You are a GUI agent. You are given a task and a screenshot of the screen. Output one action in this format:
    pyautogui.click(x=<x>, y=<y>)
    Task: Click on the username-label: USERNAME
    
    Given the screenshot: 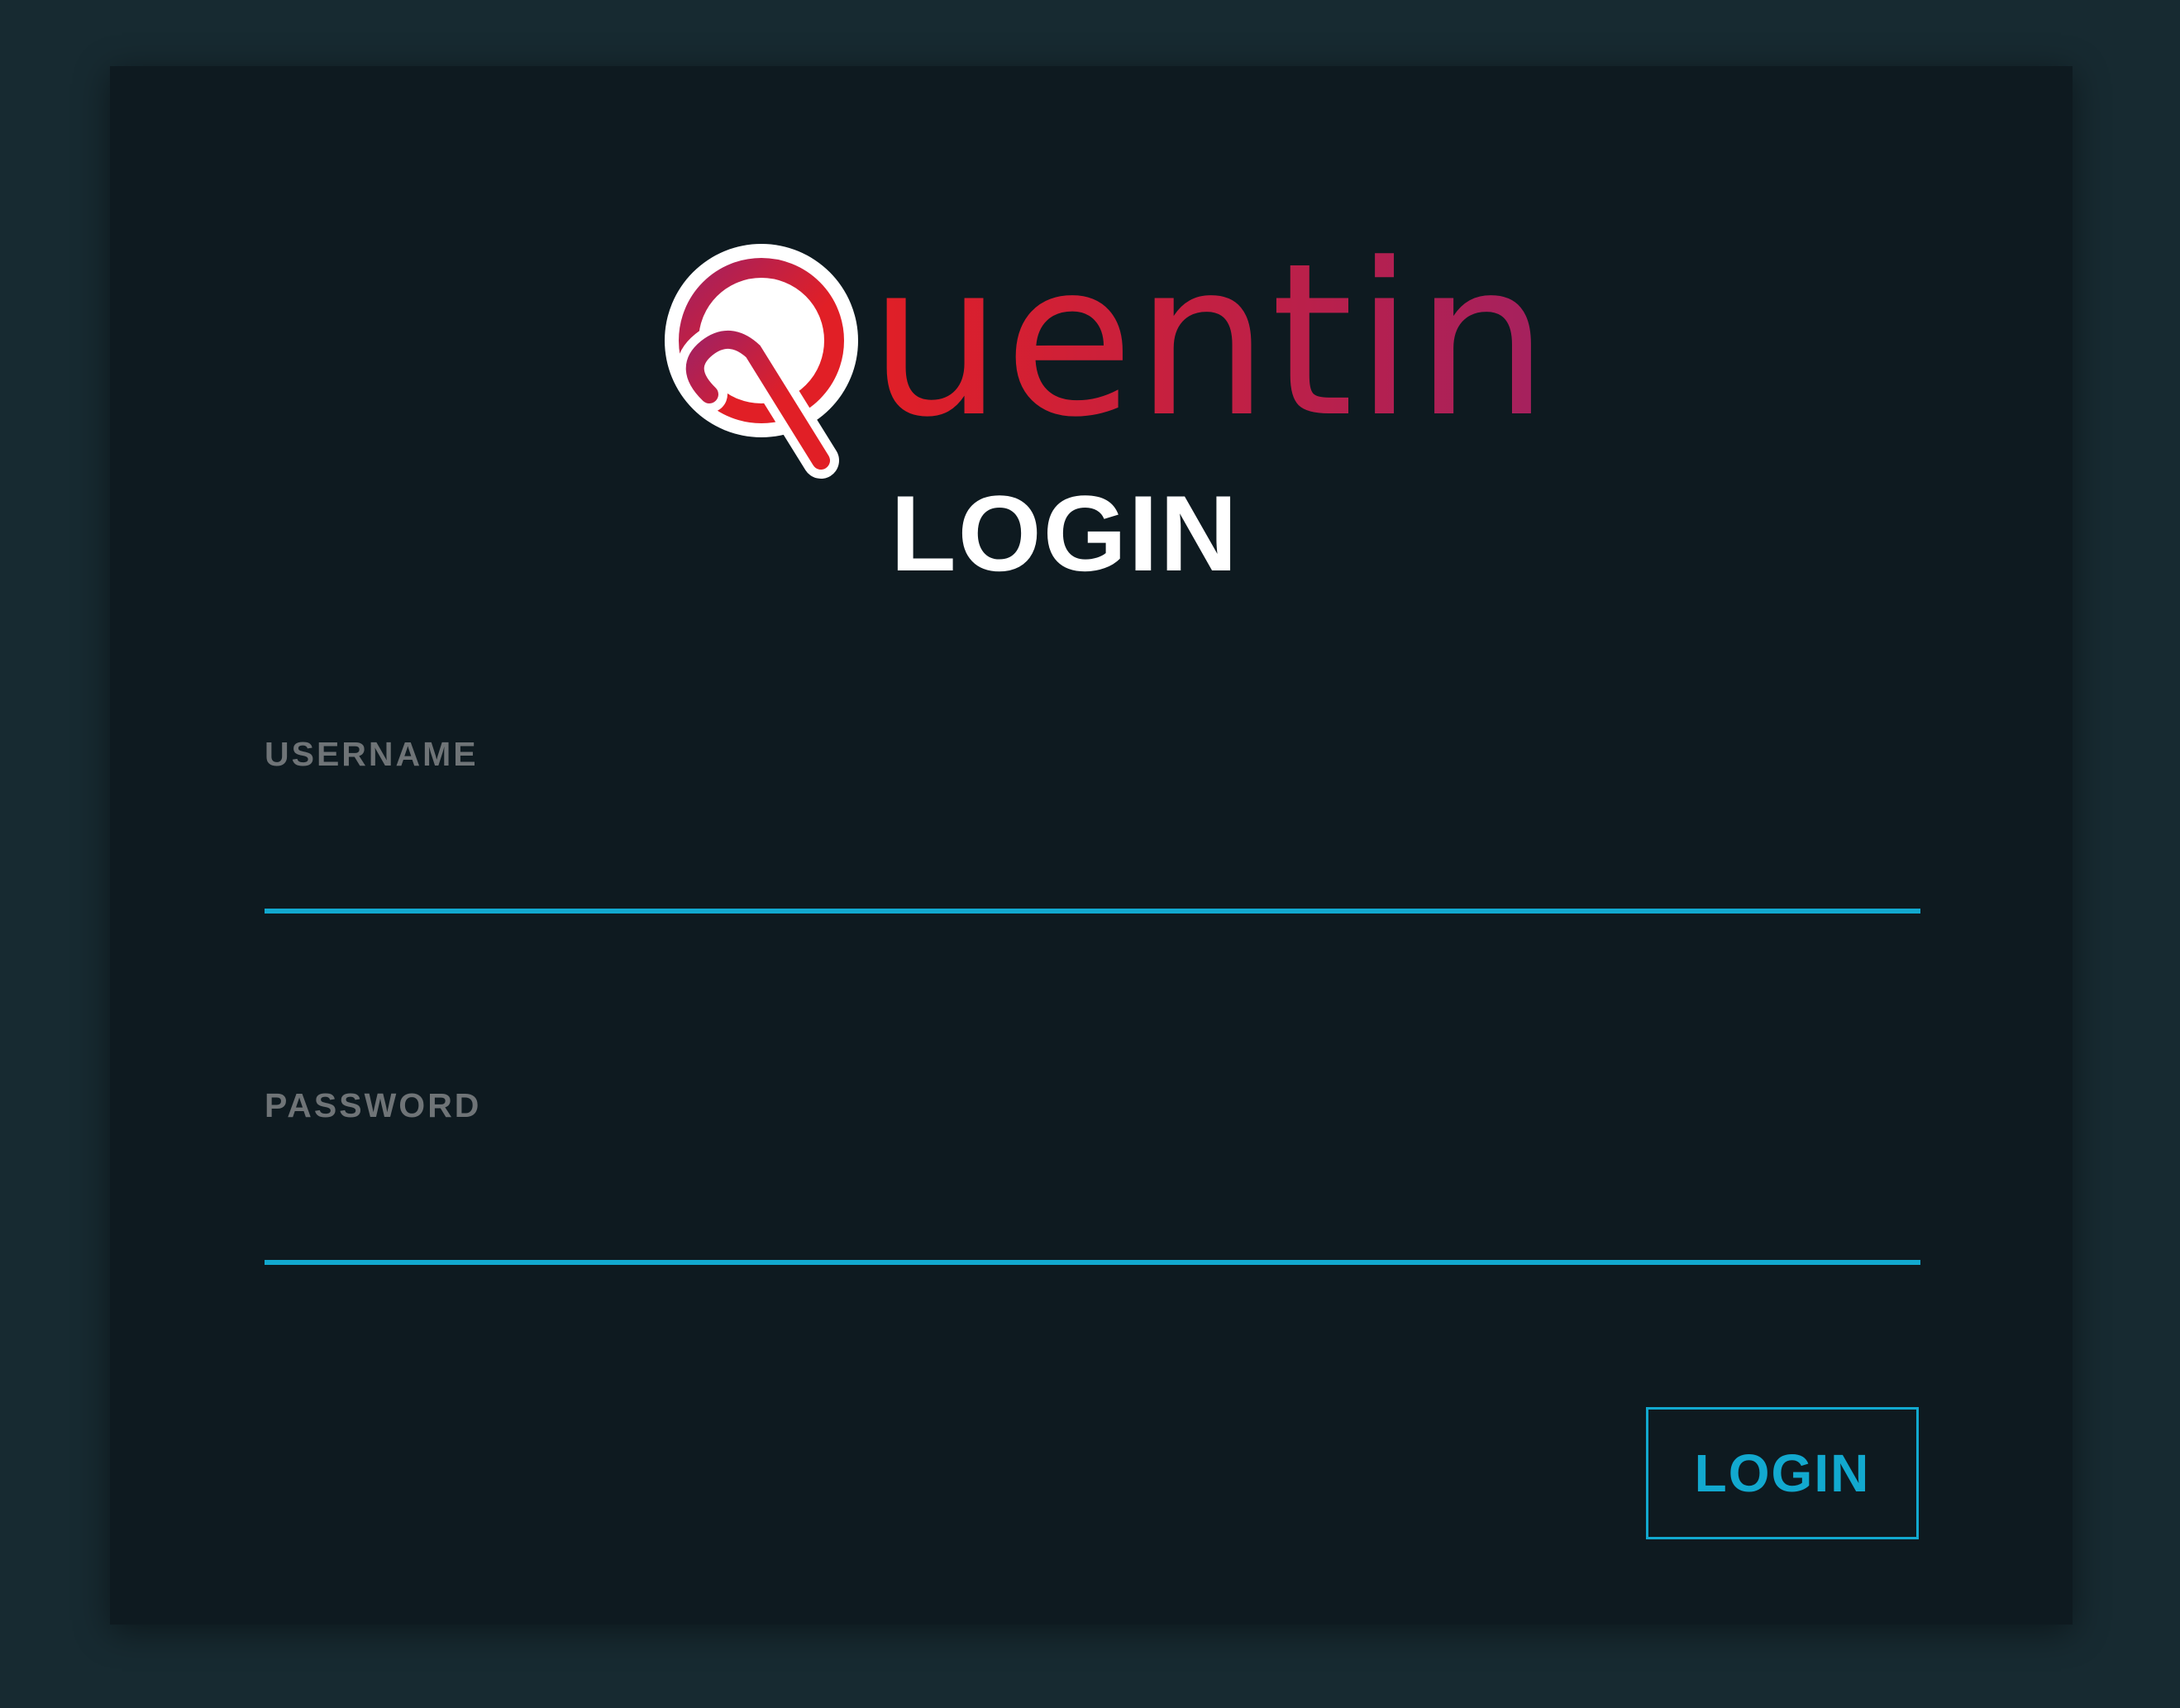 What is the action you would take?
    pyautogui.click(x=372, y=754)
    